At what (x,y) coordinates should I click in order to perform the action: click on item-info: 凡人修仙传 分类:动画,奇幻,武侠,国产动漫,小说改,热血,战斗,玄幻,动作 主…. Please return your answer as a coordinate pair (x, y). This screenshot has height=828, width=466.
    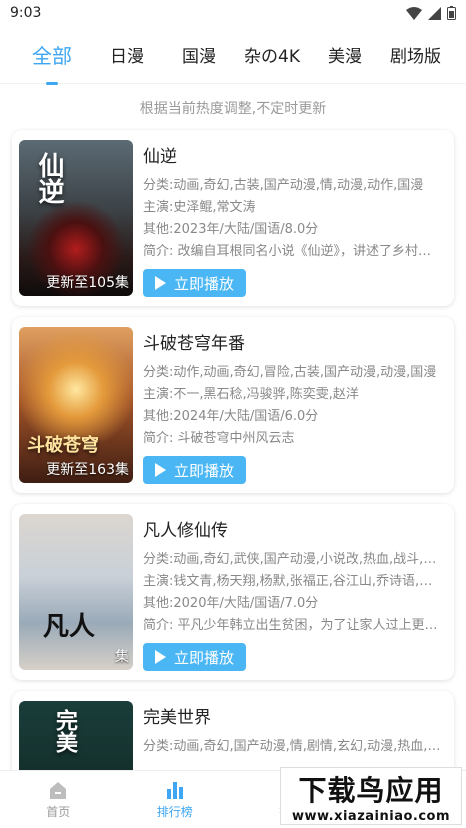
    Looking at the image, I should click on (293, 592).